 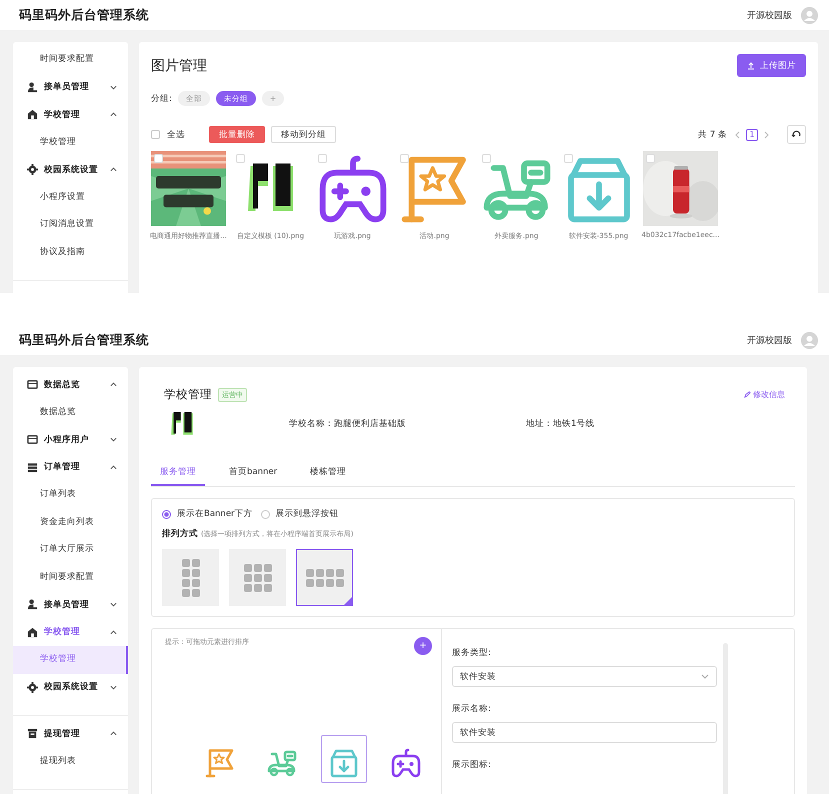 What do you see at coordinates (472, 765) in the screenshot?
I see `field-label: 展示图标:` at bounding box center [472, 765].